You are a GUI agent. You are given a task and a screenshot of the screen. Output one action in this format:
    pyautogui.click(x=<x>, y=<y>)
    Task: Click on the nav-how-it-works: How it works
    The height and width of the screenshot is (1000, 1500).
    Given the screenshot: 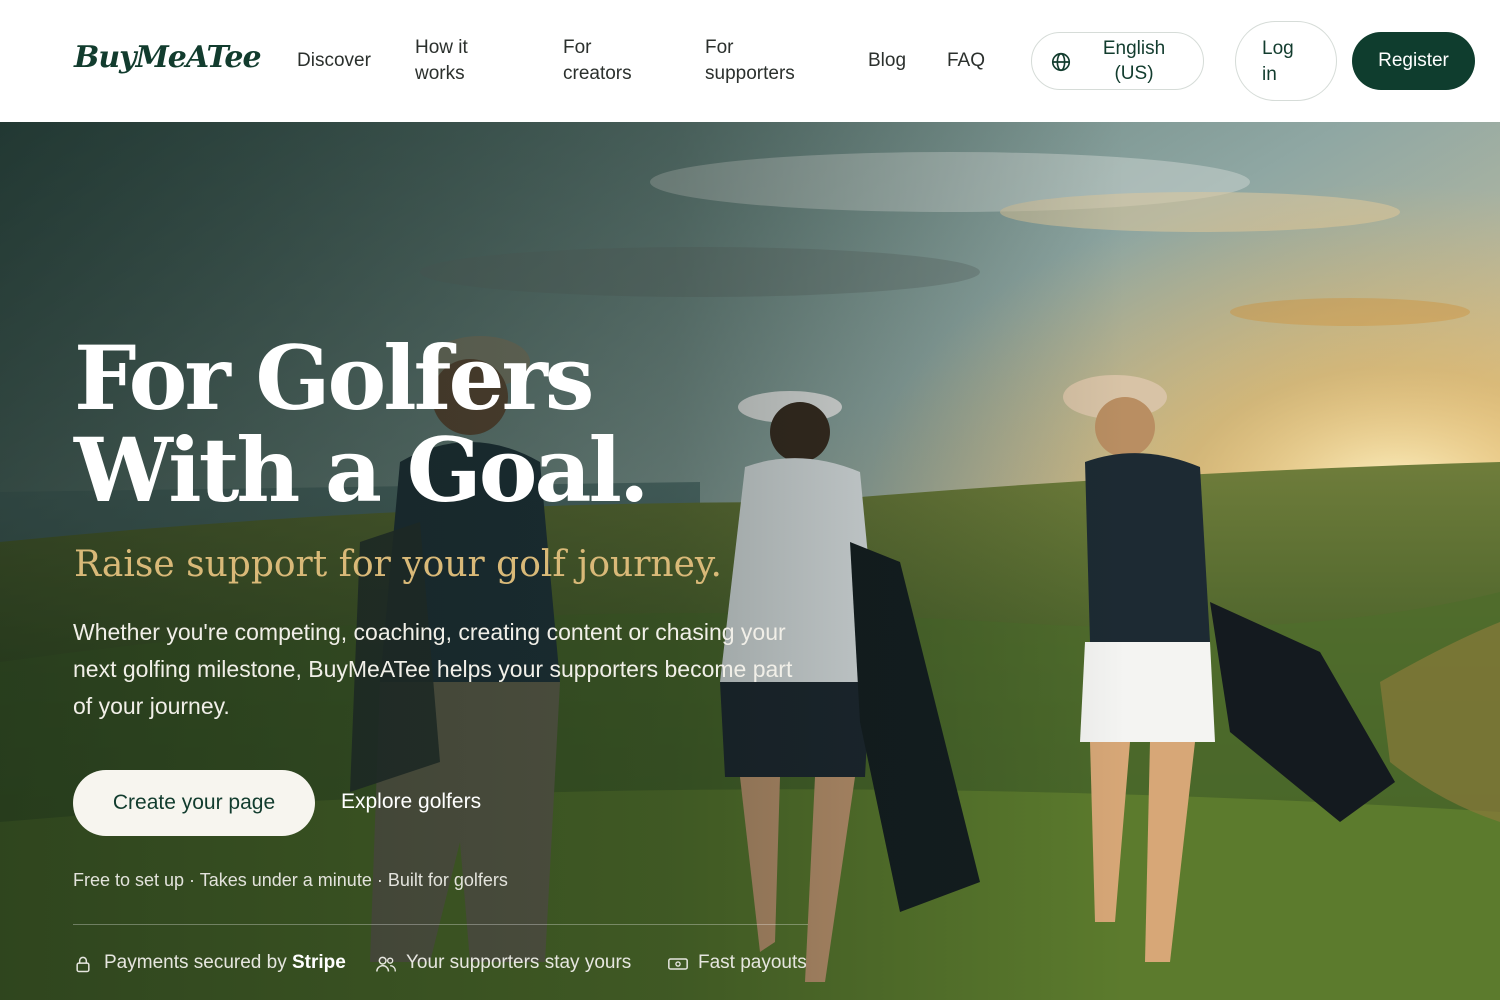 What is the action you would take?
    pyautogui.click(x=450, y=61)
    